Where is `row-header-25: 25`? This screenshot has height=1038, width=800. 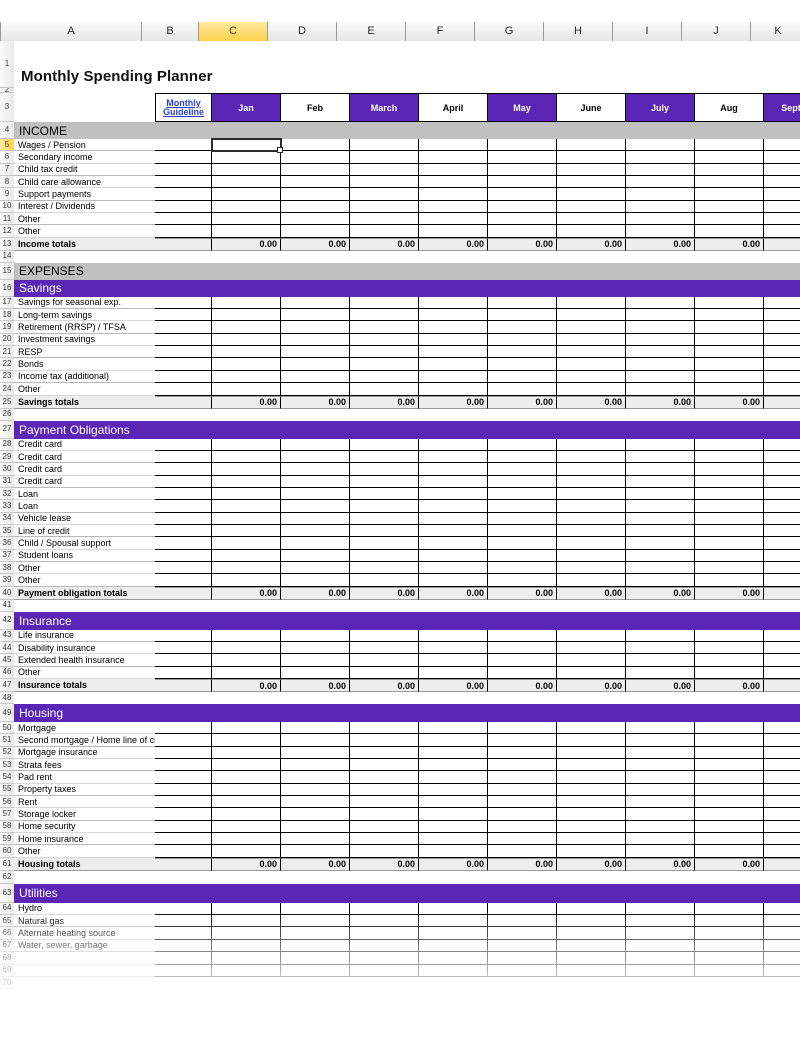 row-header-25: 25 is located at coordinates (7, 402).